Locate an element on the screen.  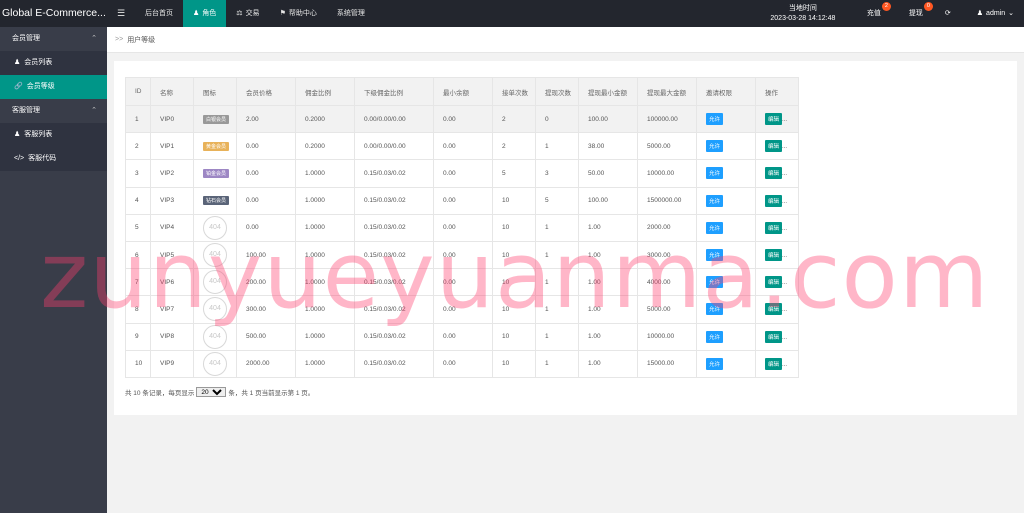
sidebar-group-service: 客服管理 ⌃ is located at coordinates (53, 111).